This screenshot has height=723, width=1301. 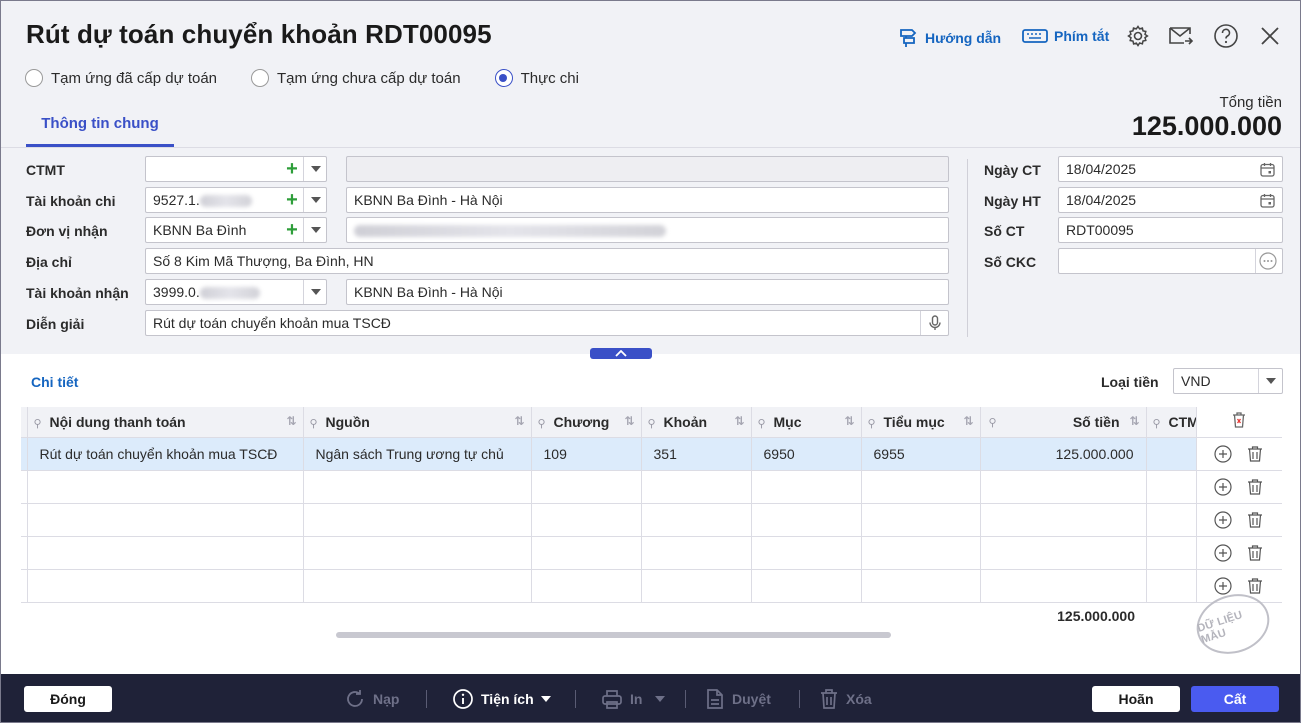 I want to click on trash-icon, so click(x=1255, y=520).